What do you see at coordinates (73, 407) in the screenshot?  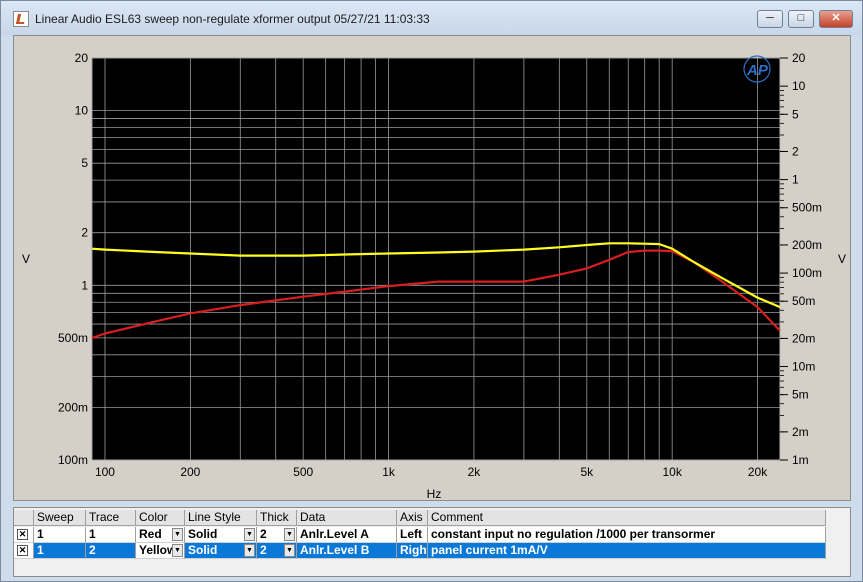 I see `y-left-tick-label: 200m` at bounding box center [73, 407].